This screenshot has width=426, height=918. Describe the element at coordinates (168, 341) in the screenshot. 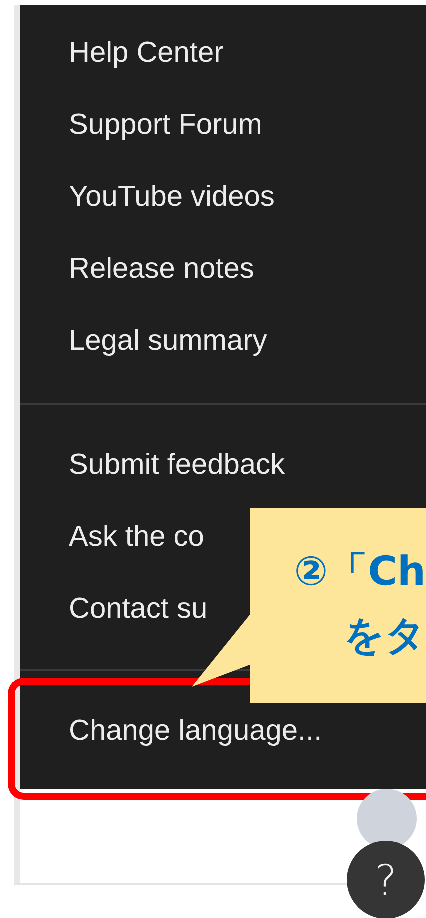

I see `menu-item: Legal summary` at that location.